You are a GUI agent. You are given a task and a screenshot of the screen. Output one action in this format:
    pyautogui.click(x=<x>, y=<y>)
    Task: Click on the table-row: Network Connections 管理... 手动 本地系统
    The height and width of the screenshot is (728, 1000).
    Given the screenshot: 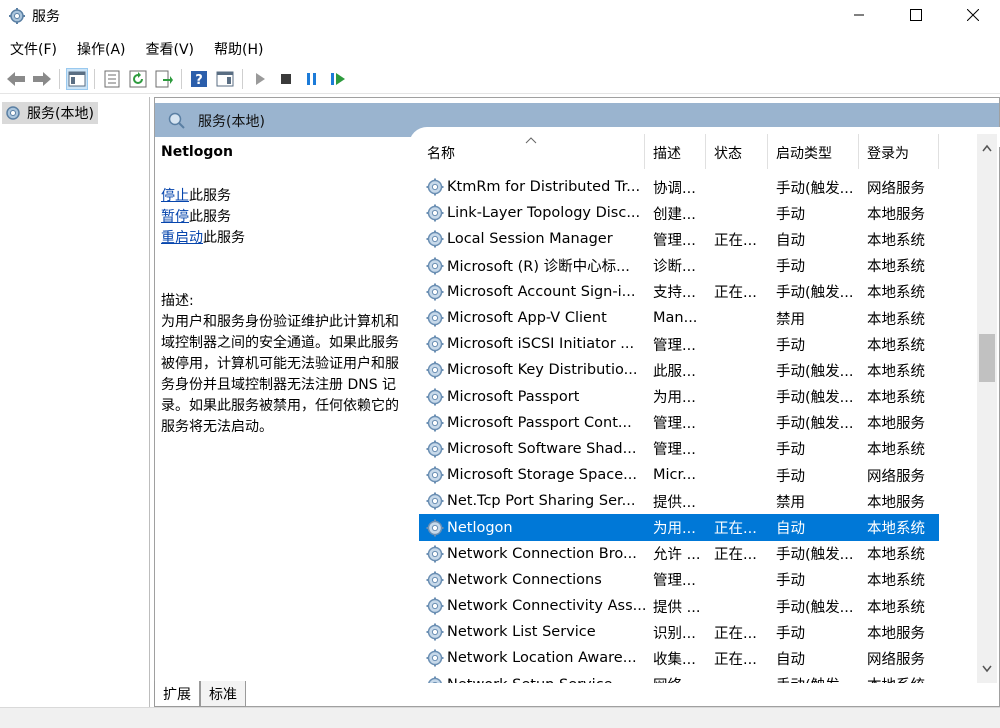 What is the action you would take?
    pyautogui.click(x=679, y=580)
    